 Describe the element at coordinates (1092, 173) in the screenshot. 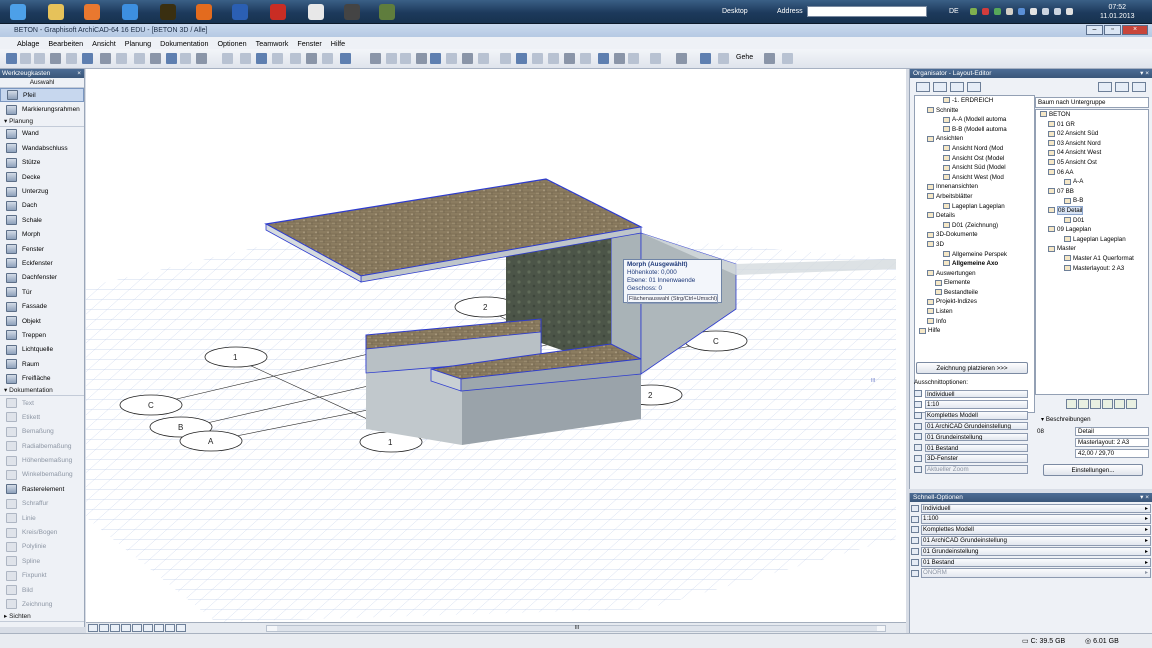

I see `tree-item: 06 AA` at that location.